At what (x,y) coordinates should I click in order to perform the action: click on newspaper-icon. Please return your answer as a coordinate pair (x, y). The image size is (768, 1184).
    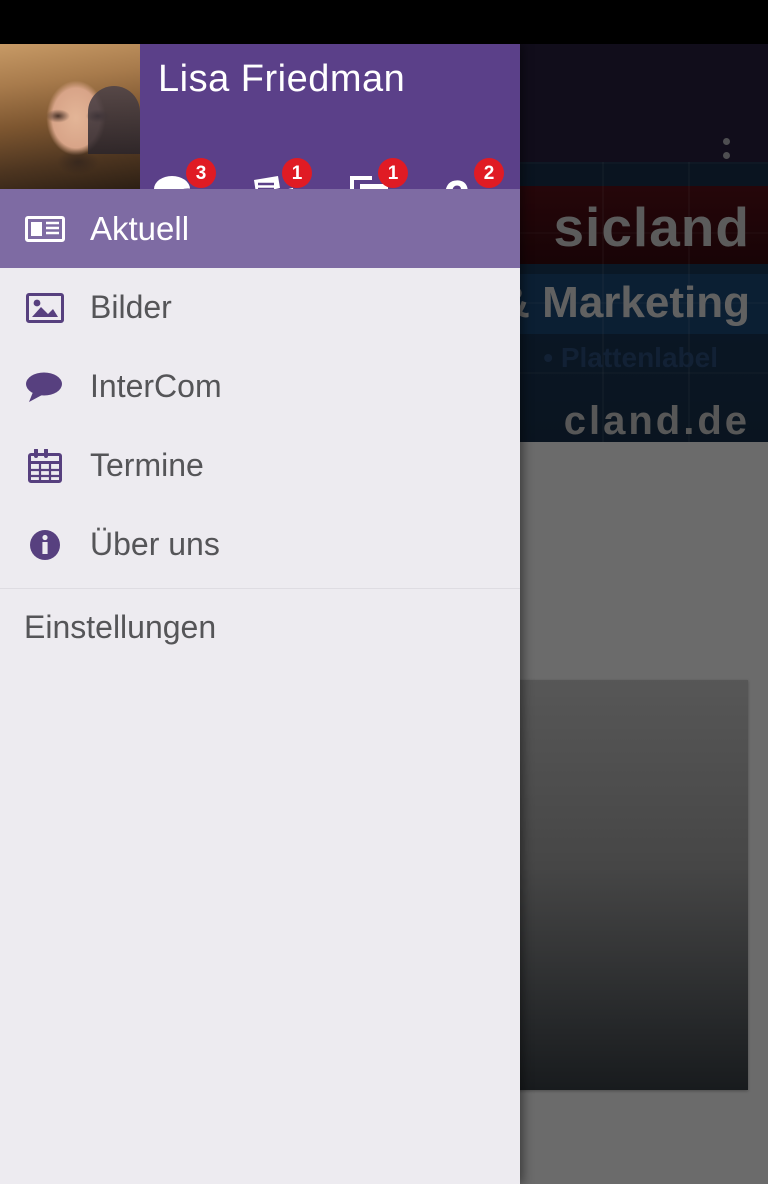
    Looking at the image, I should click on (45, 229).